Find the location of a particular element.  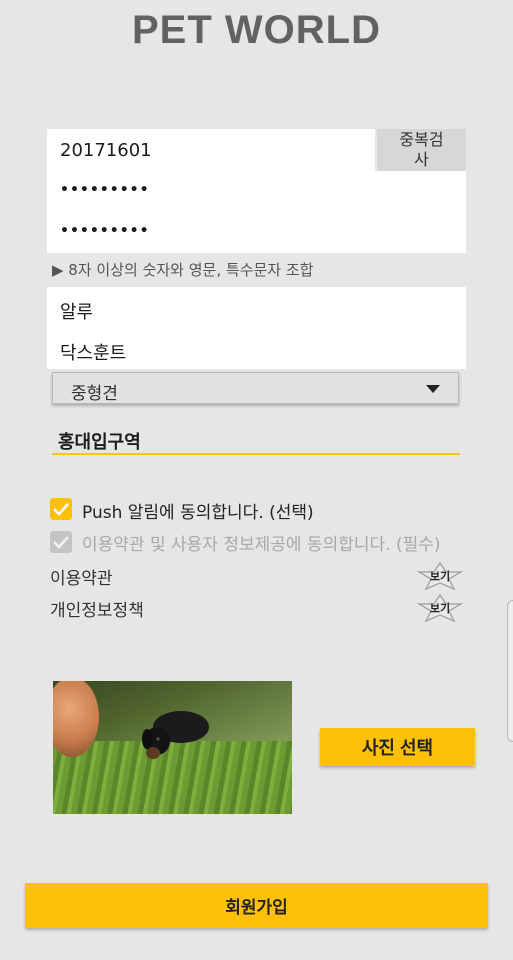

privacy-label: 개인정보정책 is located at coordinates (97, 611).